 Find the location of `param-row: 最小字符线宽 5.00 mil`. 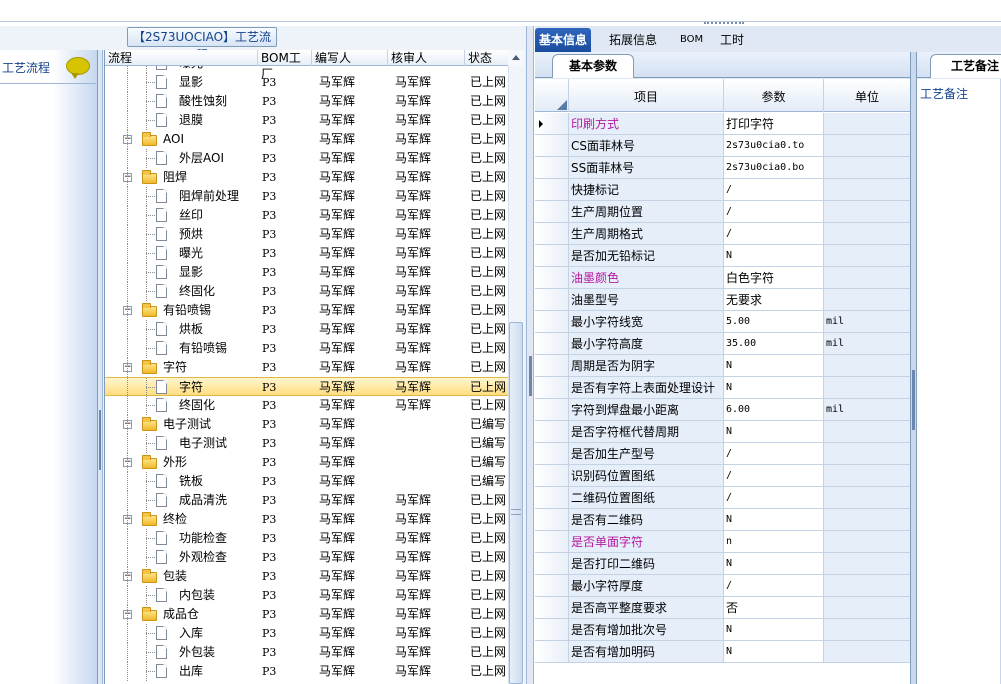

param-row: 最小字符线宽 5.00 mil is located at coordinates (723, 322).